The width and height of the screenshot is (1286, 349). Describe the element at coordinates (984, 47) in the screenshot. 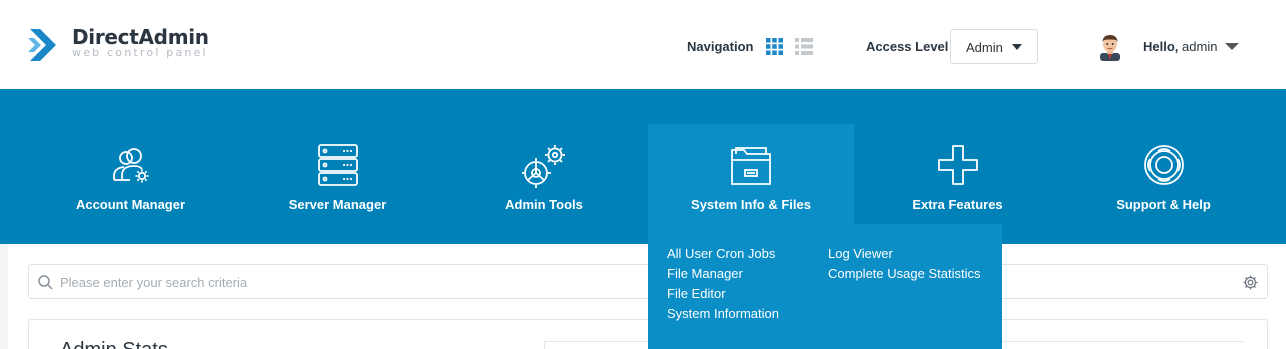

I see `access-level-value: Admin` at that location.